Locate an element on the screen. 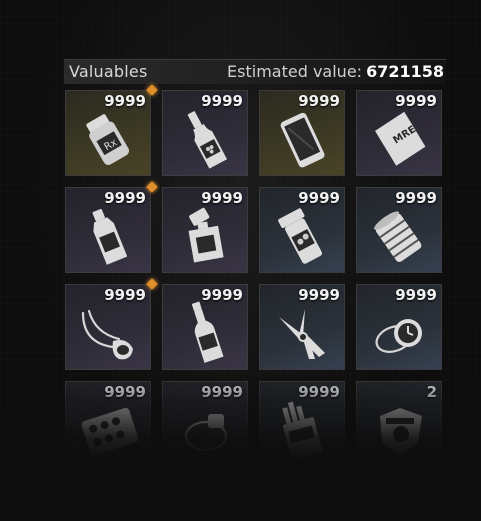 This screenshot has width=481, height=521. estimated-value-number: 6721158 is located at coordinates (405, 71).